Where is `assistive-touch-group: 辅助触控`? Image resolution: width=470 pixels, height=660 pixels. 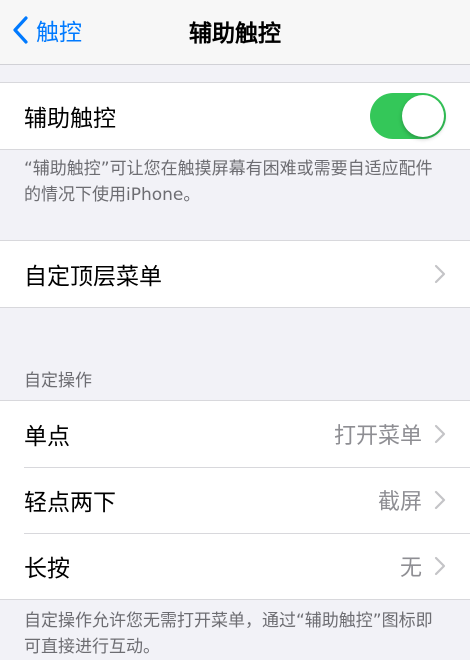
assistive-touch-group: 辅助触控 is located at coordinates (235, 116).